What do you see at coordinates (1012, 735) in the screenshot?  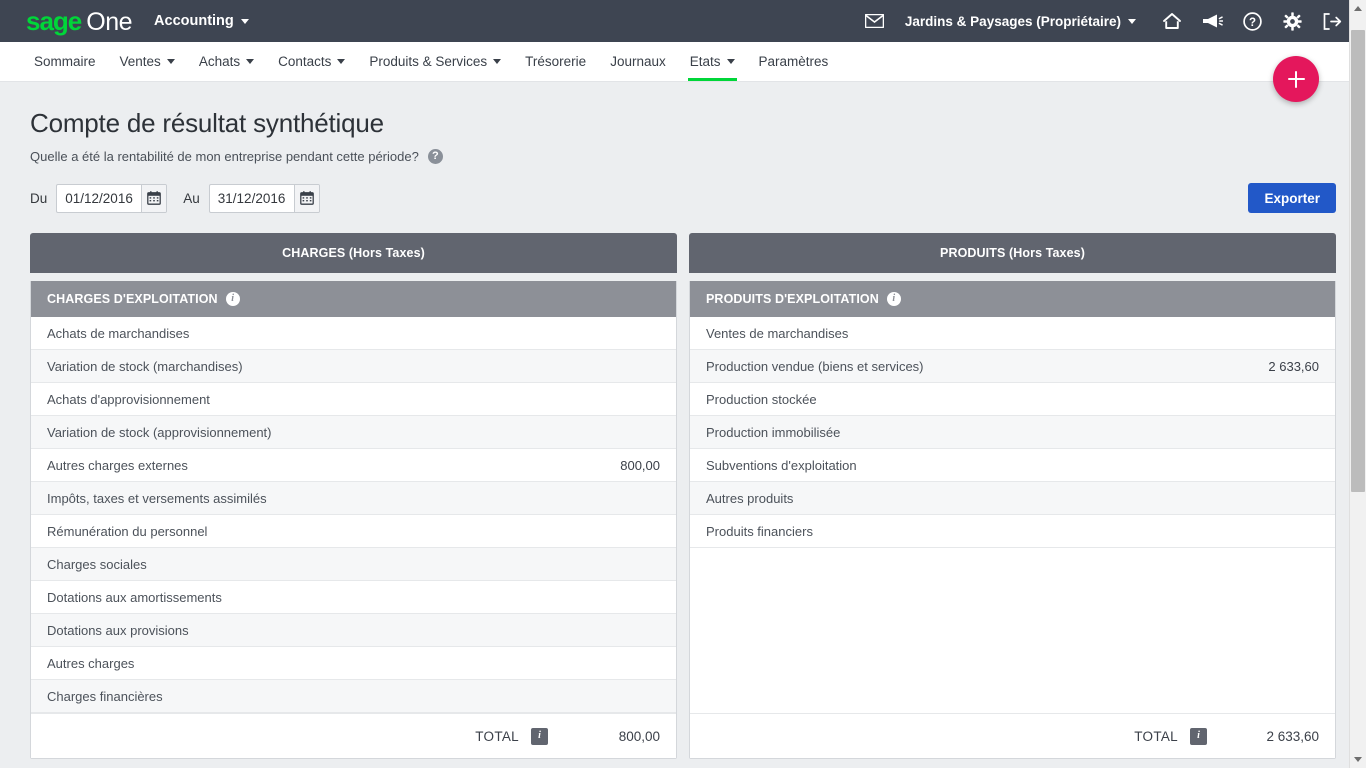 I see `produits-total-row: TOTAL i 2 633,60` at bounding box center [1012, 735].